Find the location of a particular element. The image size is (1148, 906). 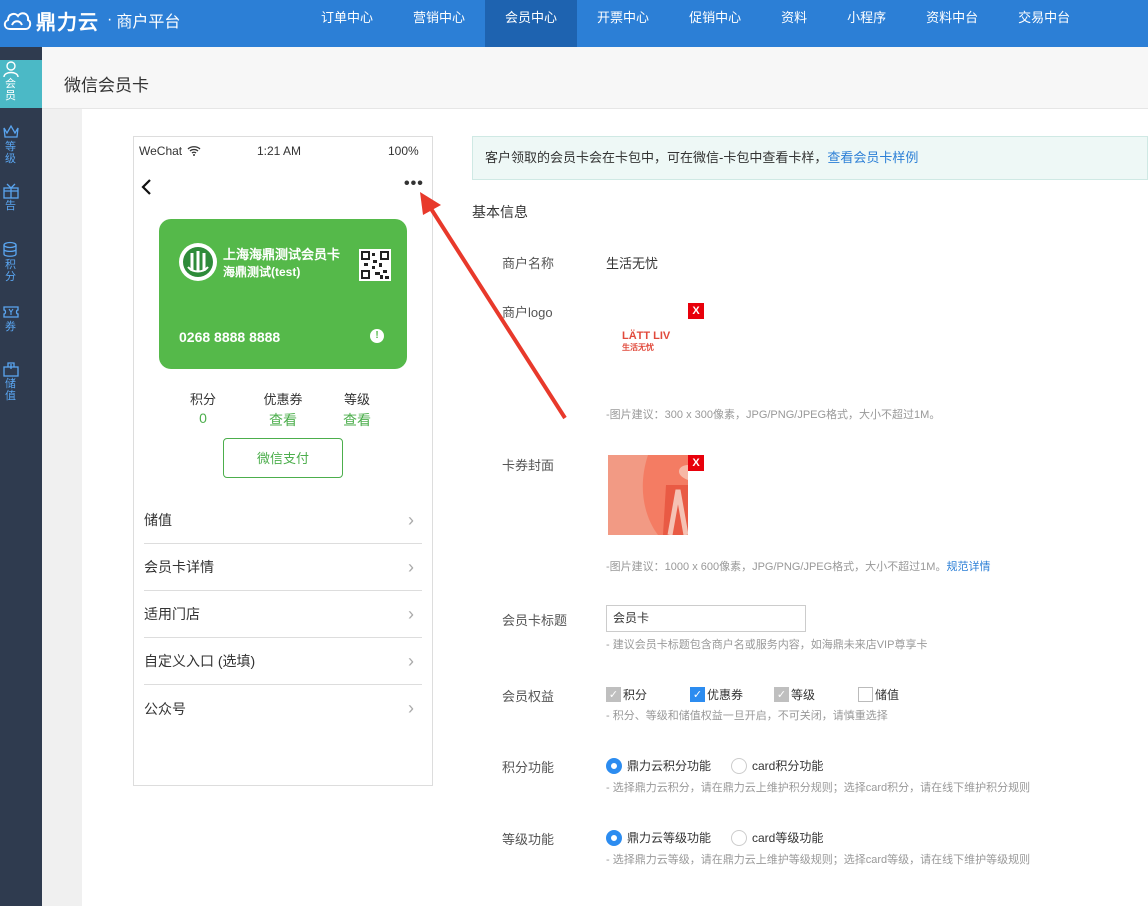

sidebar-item-label: 储值 is located at coordinates (10, 390).